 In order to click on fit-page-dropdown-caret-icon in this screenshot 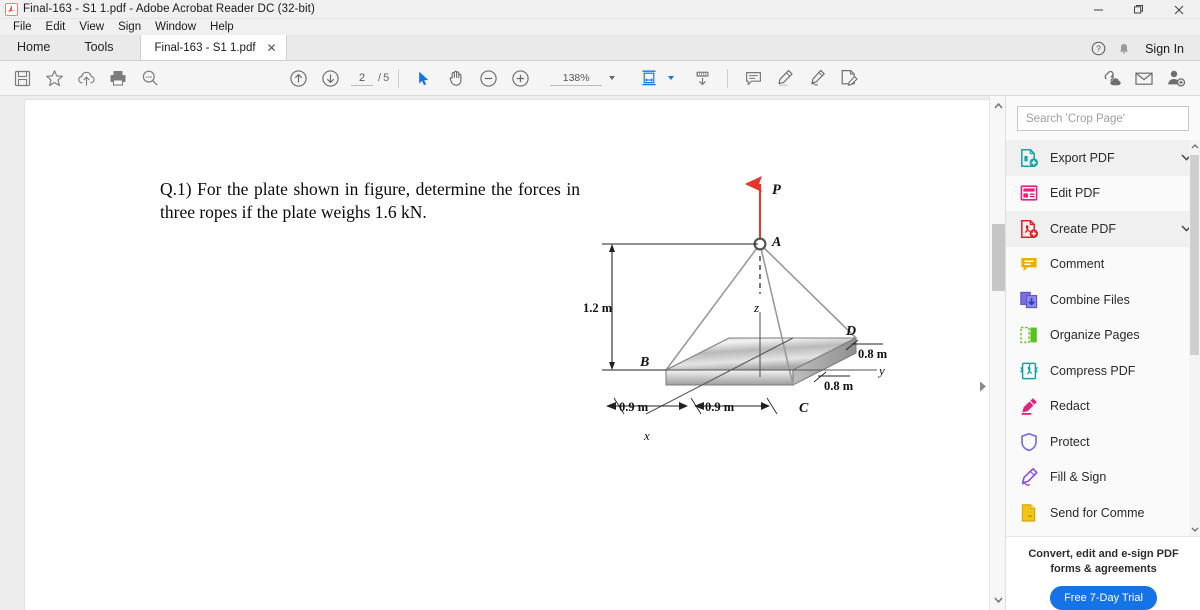, I will do `click(671, 78)`.